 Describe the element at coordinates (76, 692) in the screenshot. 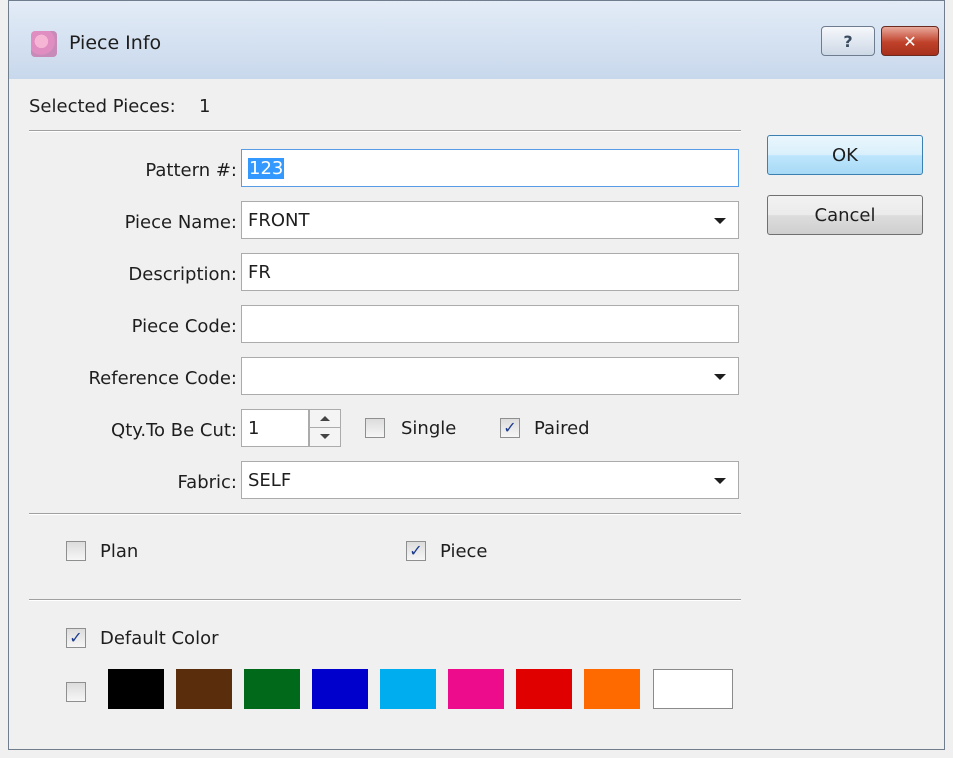

I see `custom-color-checkbox` at that location.